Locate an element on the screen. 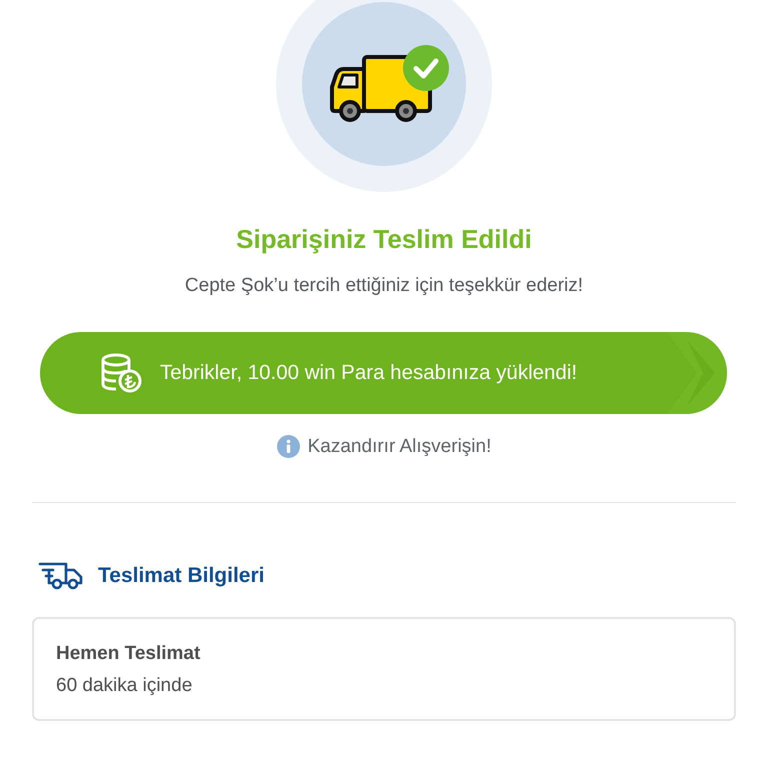 This screenshot has height=768, width=768. order-delivered-title: Siparişiniz Teslim Edildi is located at coordinates (384, 239).